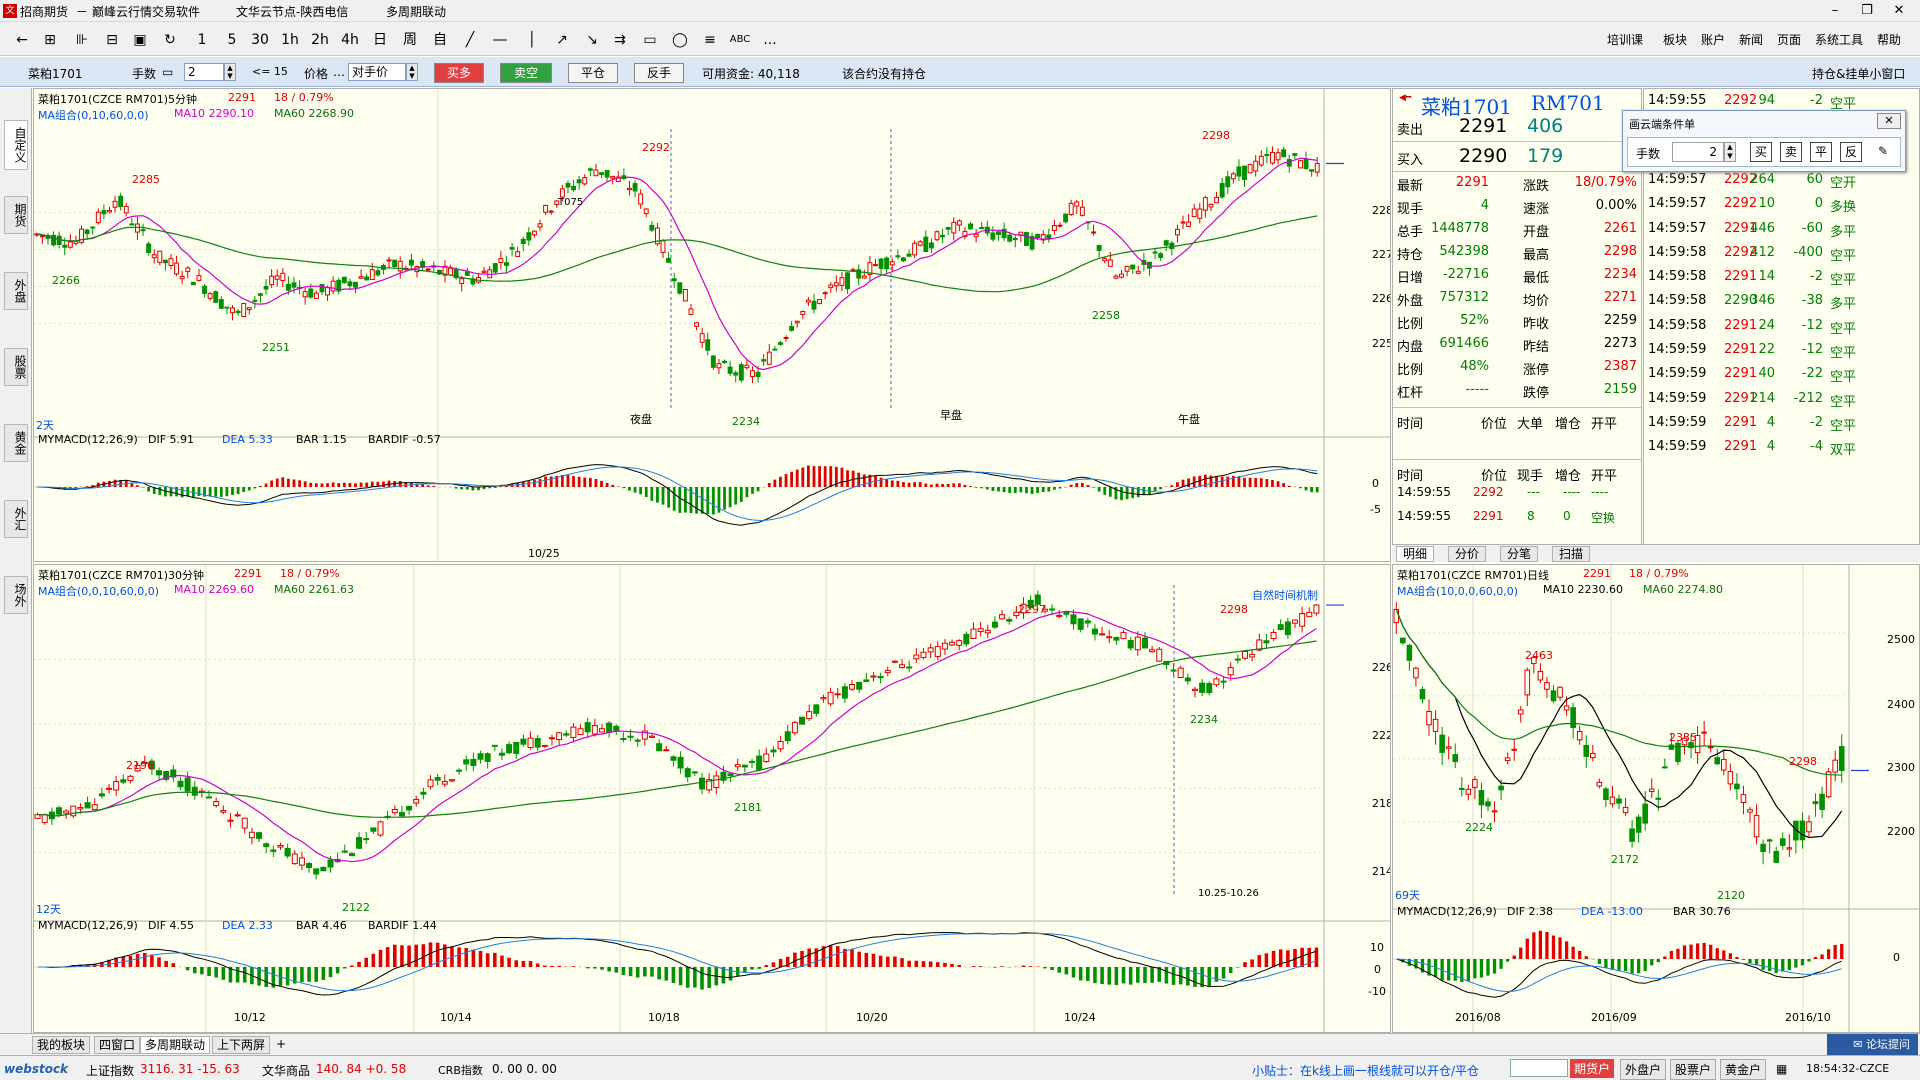 This screenshot has width=1920, height=1080. I want to click on tab-foreign-market: 外盘, so click(16, 291).